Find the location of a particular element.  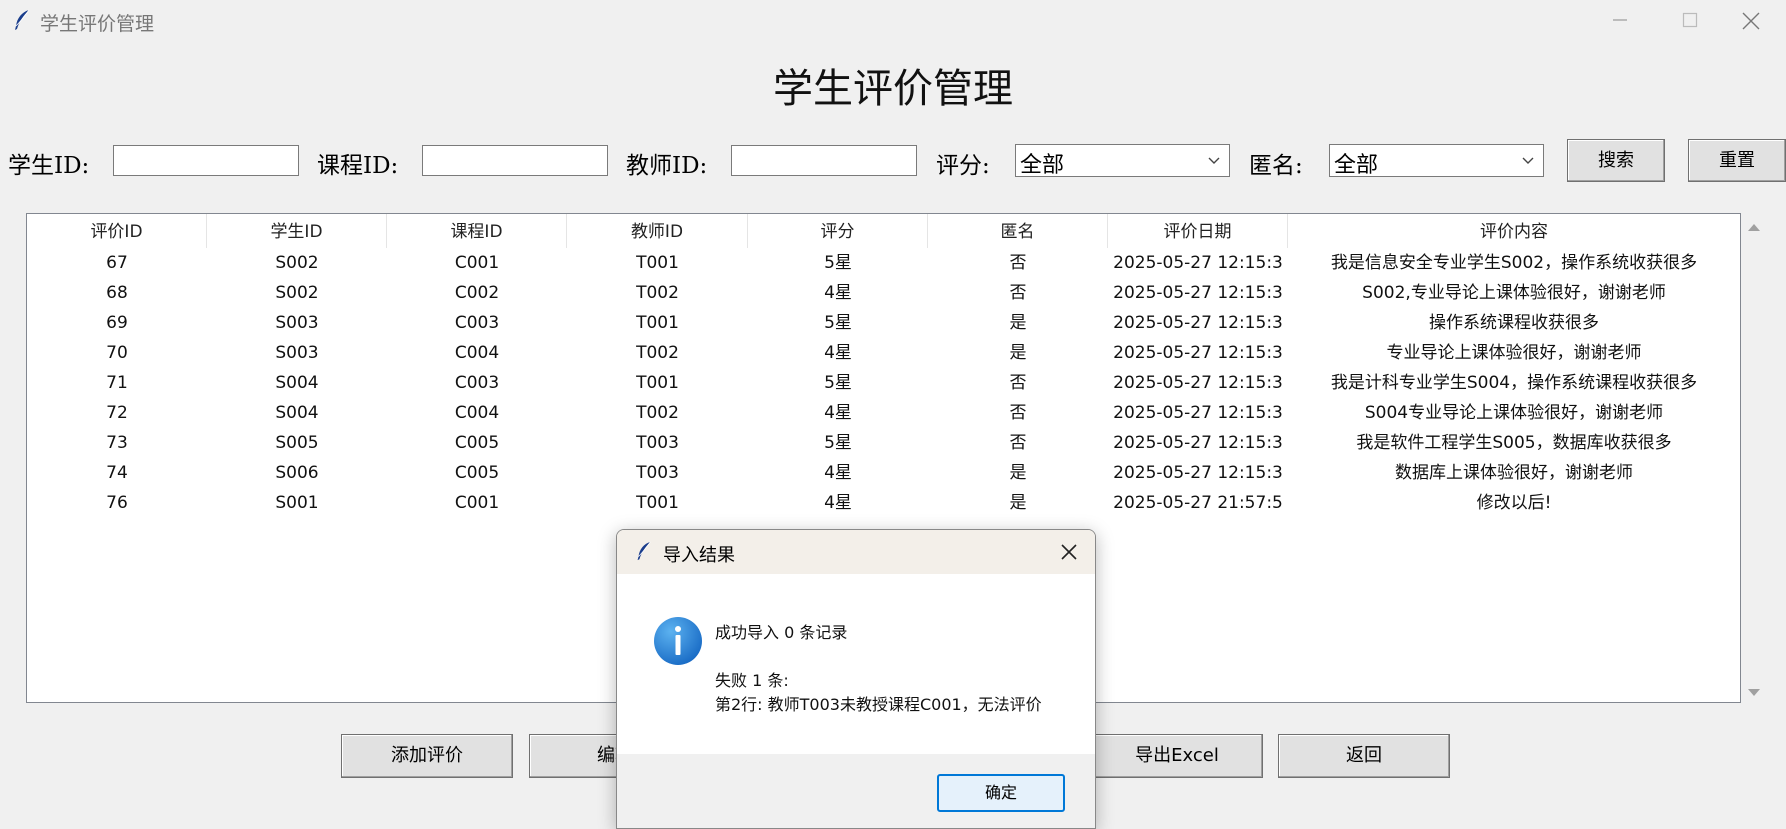

back-button: 返回 is located at coordinates (1364, 756).